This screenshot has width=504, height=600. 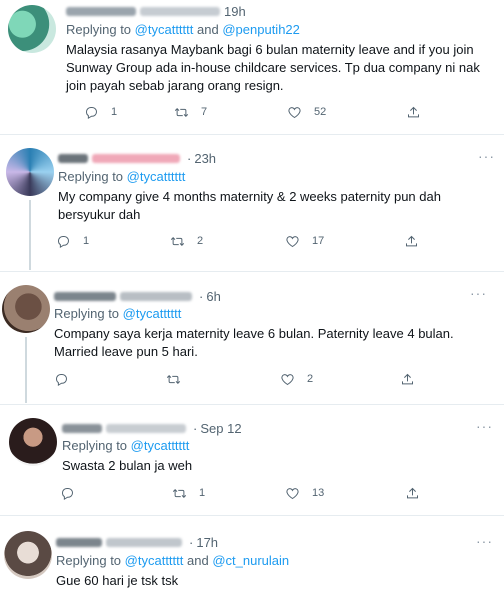 I want to click on tweet-header: · 17h, so click(x=137, y=542).